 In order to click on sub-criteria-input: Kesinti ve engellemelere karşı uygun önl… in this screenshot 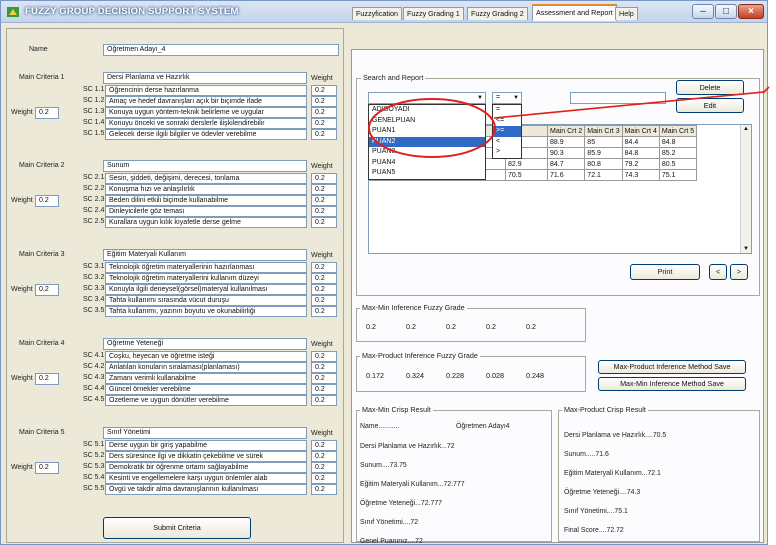, I will do `click(206, 478)`.